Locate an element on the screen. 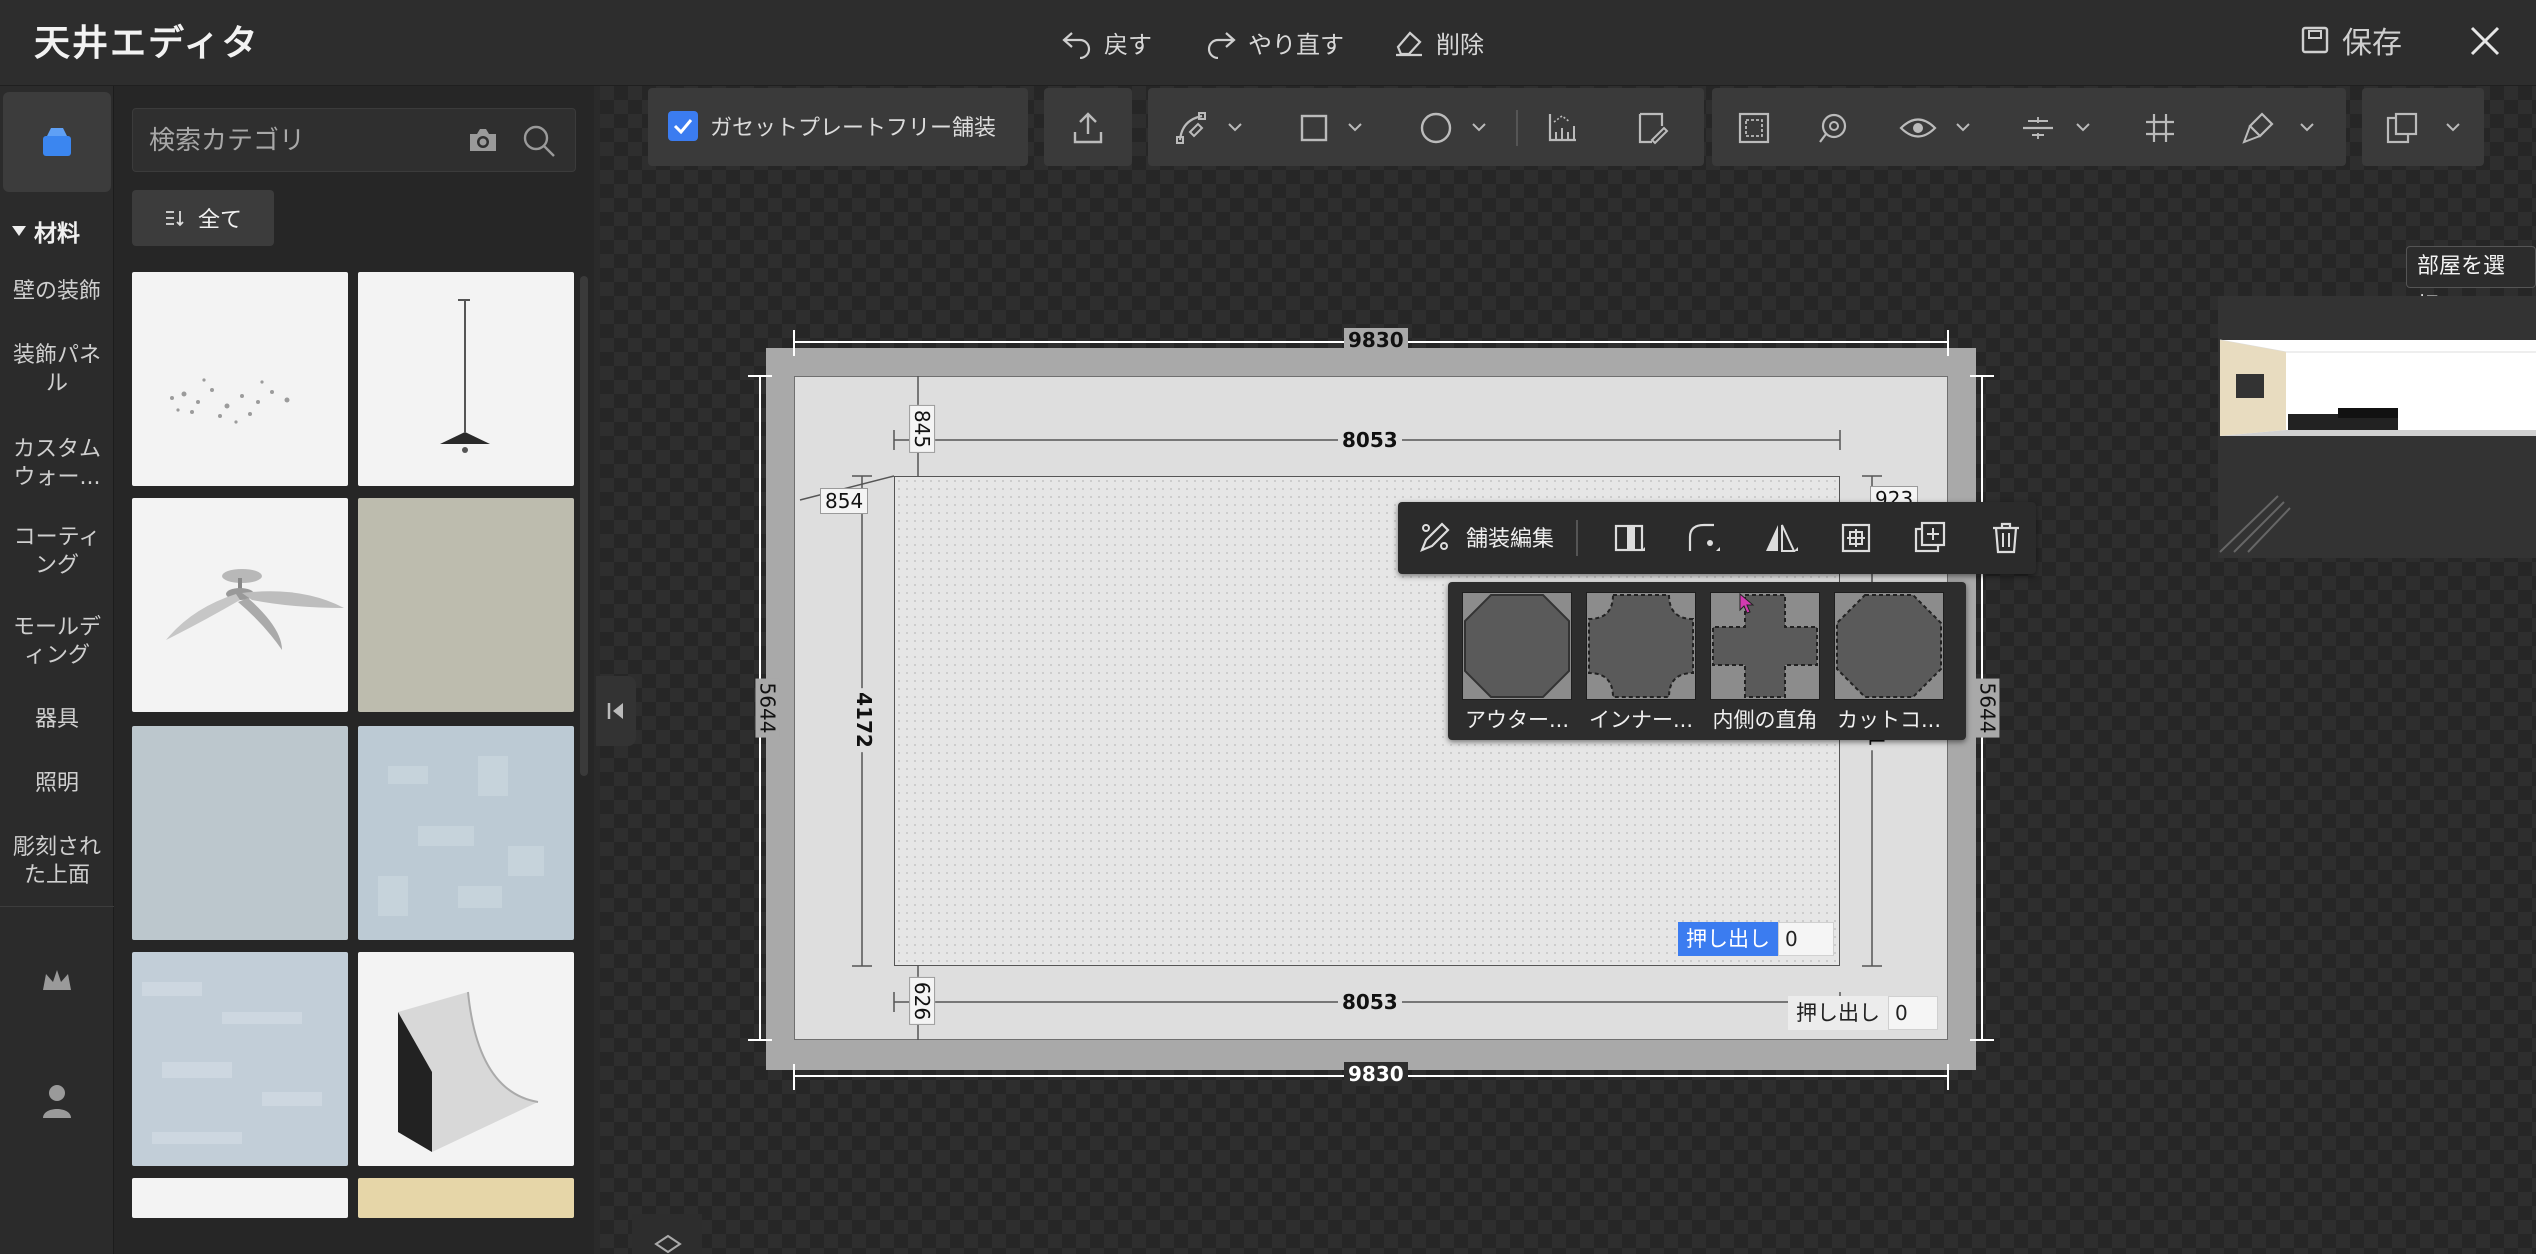 The image size is (2536, 1254). paving-edit-button: 舗装編集 is located at coordinates (1486, 537).